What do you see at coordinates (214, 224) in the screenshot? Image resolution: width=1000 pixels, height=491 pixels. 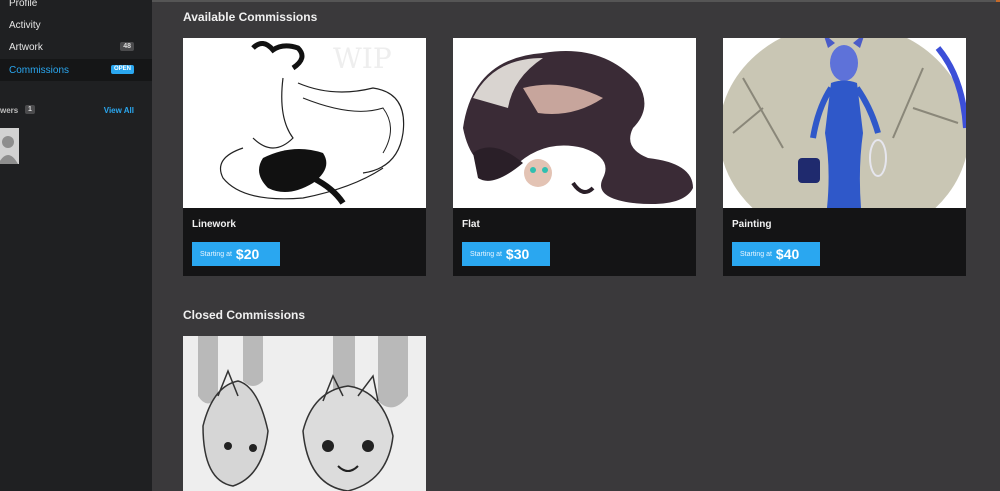 I see `commission-name: Linework` at bounding box center [214, 224].